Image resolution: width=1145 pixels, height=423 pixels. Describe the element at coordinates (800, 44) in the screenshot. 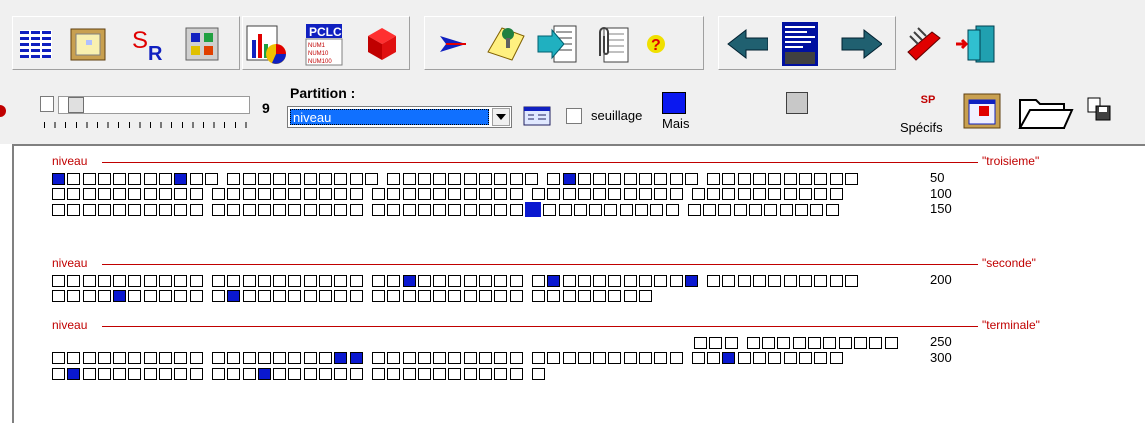

I see `list-button` at that location.